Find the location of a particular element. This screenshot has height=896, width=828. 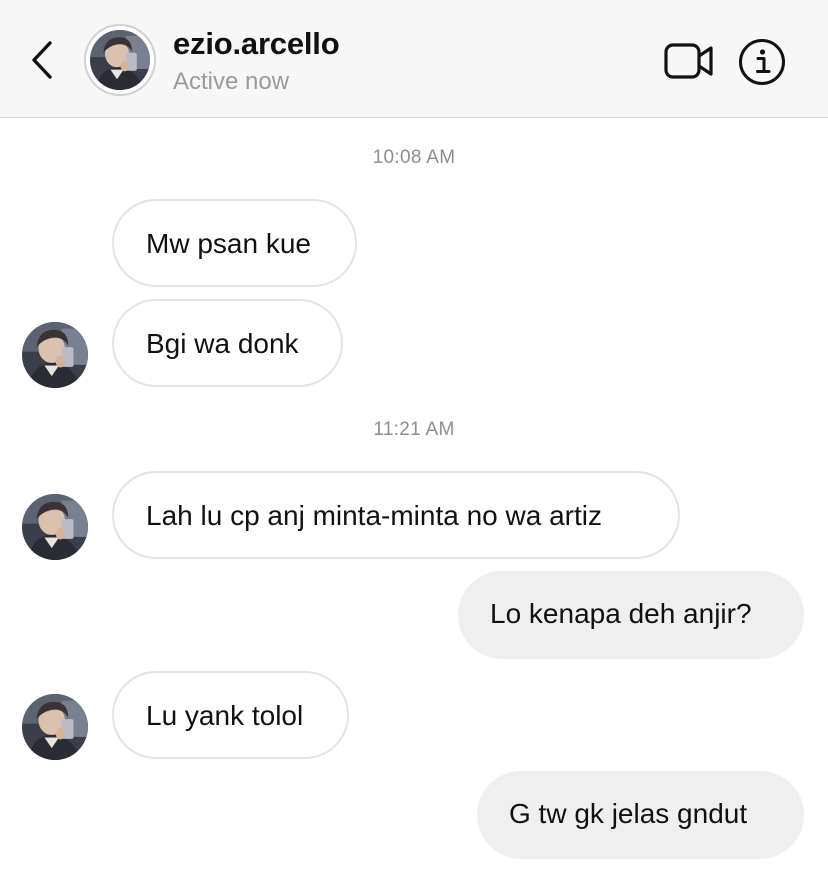

video-call-button is located at coordinates (689, 61).